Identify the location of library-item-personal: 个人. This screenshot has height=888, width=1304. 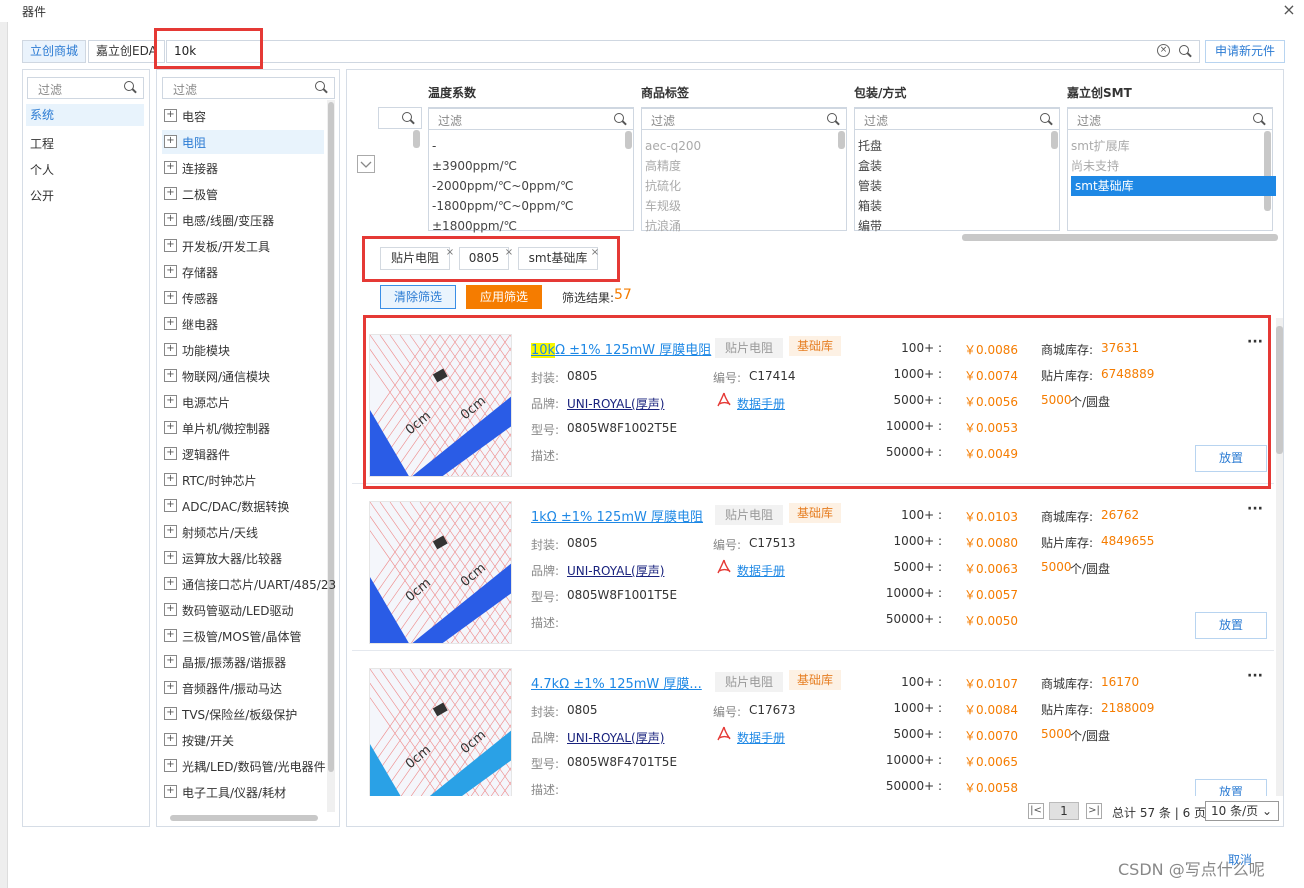
(42, 169).